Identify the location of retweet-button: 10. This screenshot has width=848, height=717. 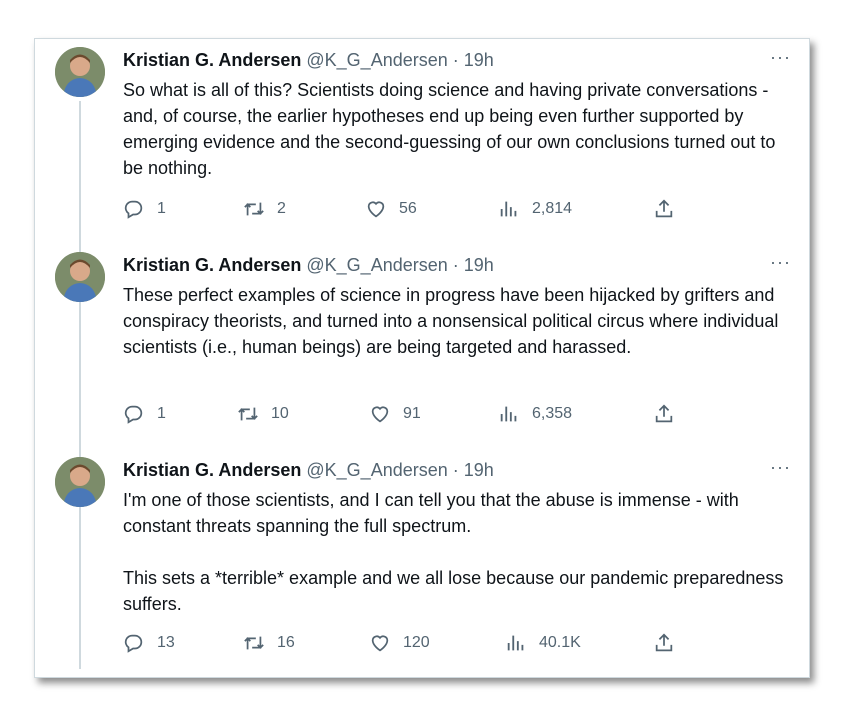
(263, 414).